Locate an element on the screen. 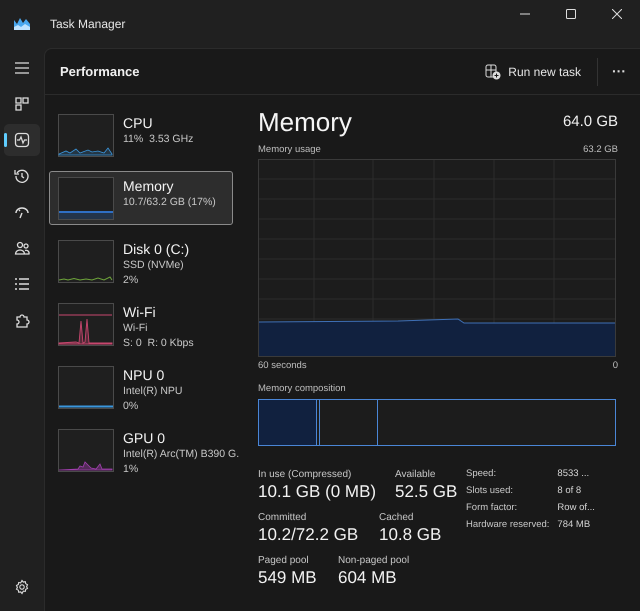 This screenshot has height=611, width=640. run-new-task-button: Run new task is located at coordinates (533, 72).